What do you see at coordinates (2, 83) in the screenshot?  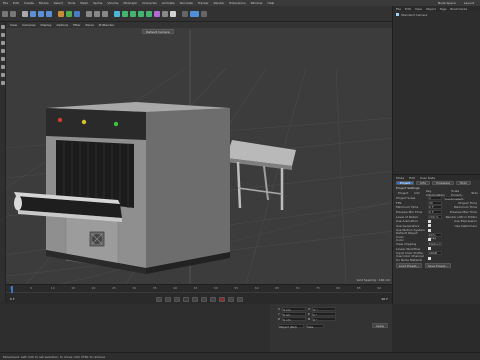 I see `solo-icon` at bounding box center [2, 83].